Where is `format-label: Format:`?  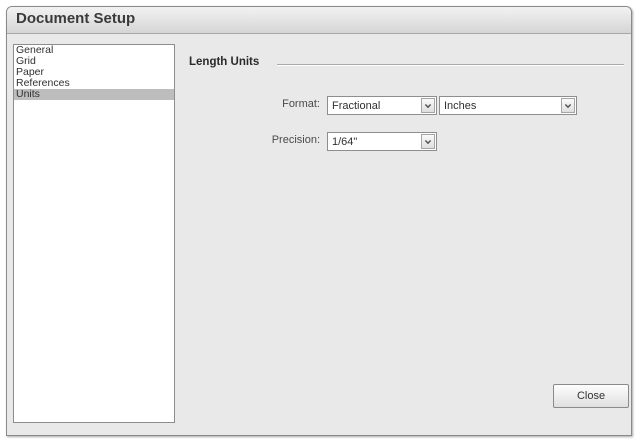
format-label: Format: is located at coordinates (301, 104).